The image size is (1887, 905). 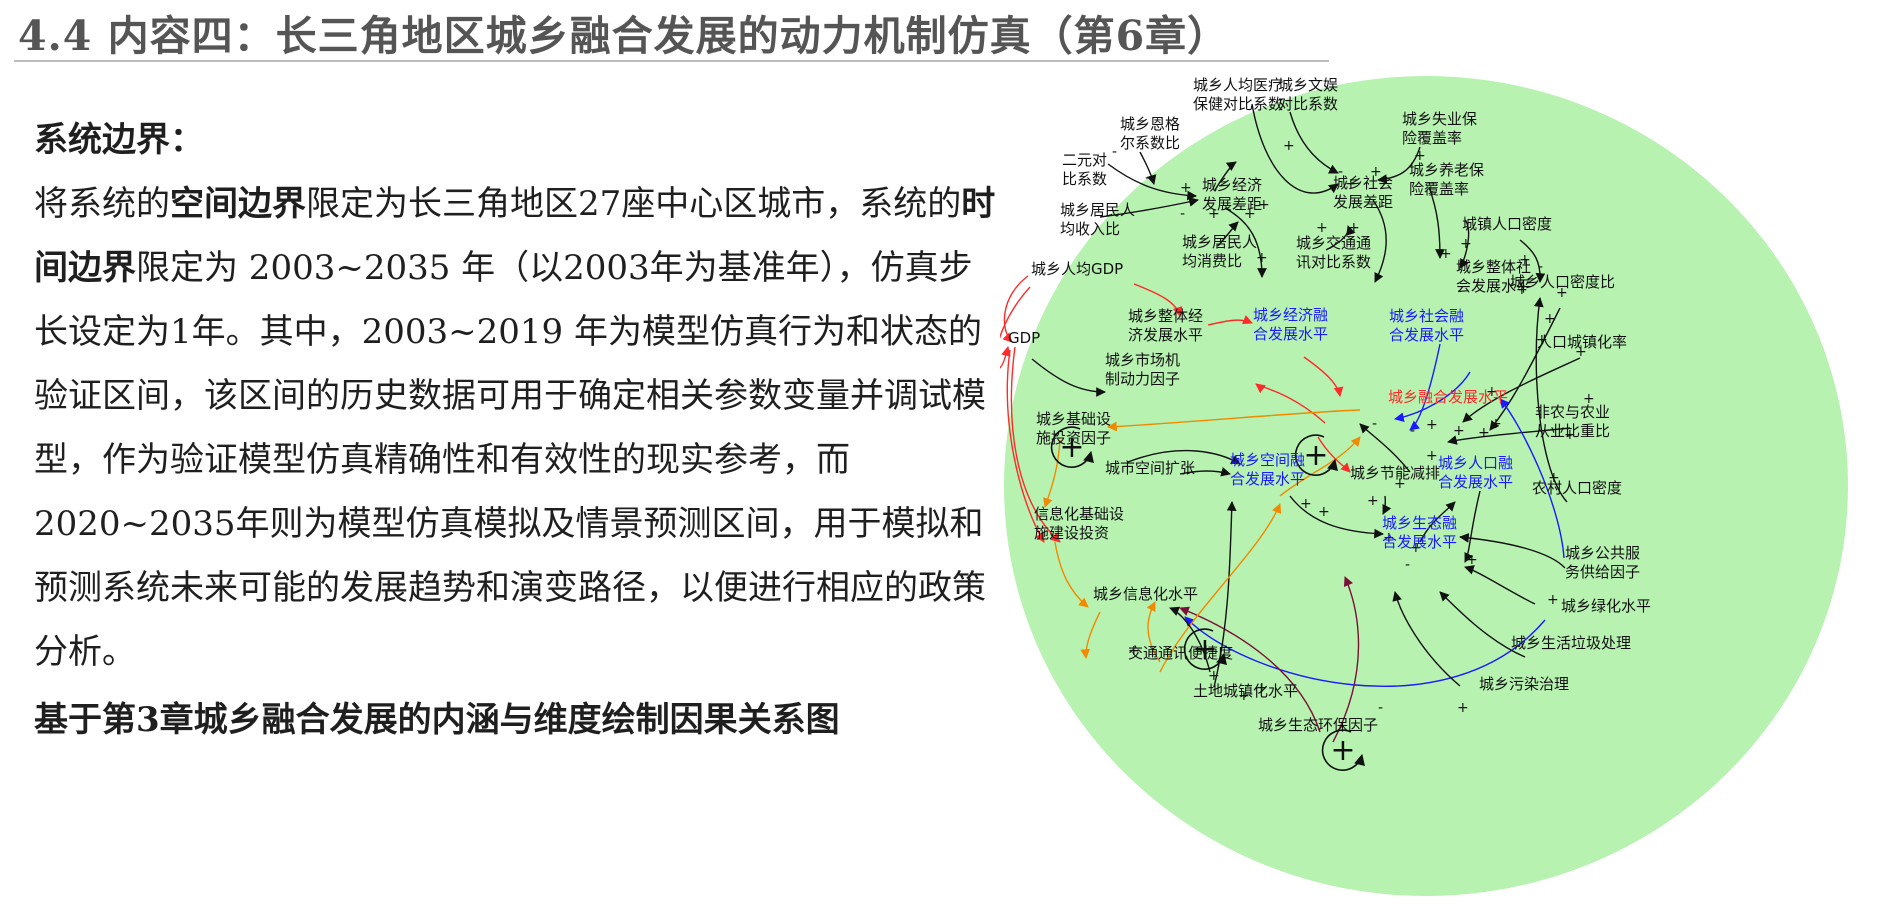 I want to click on variable-line: 城乡融合发展水平, so click(x=1448, y=397).